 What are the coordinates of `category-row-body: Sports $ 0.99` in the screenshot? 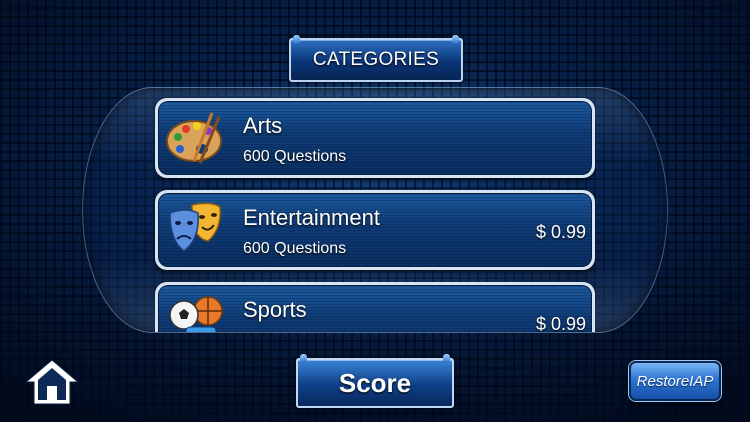 It's located at (375, 308).